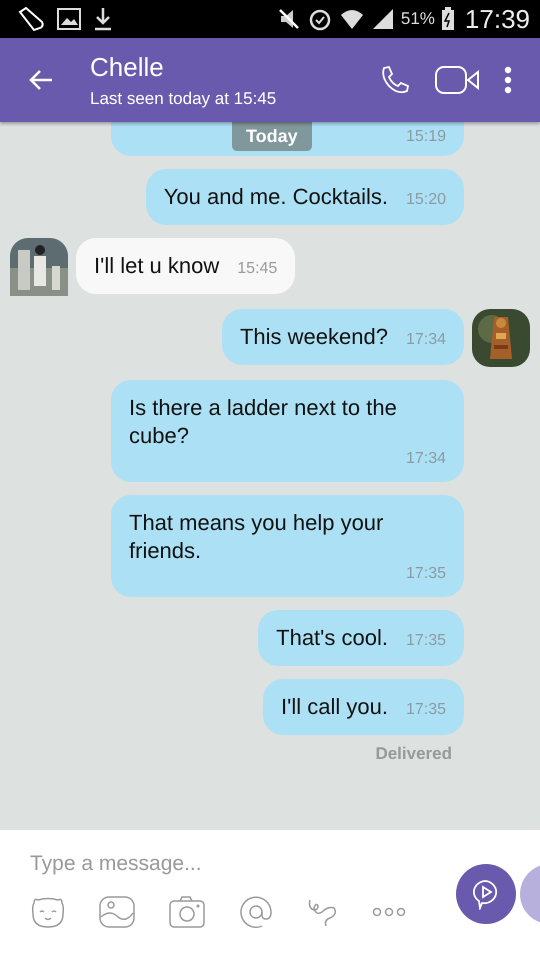  What do you see at coordinates (257, 269) in the screenshot?
I see `message-time: 15:45` at bounding box center [257, 269].